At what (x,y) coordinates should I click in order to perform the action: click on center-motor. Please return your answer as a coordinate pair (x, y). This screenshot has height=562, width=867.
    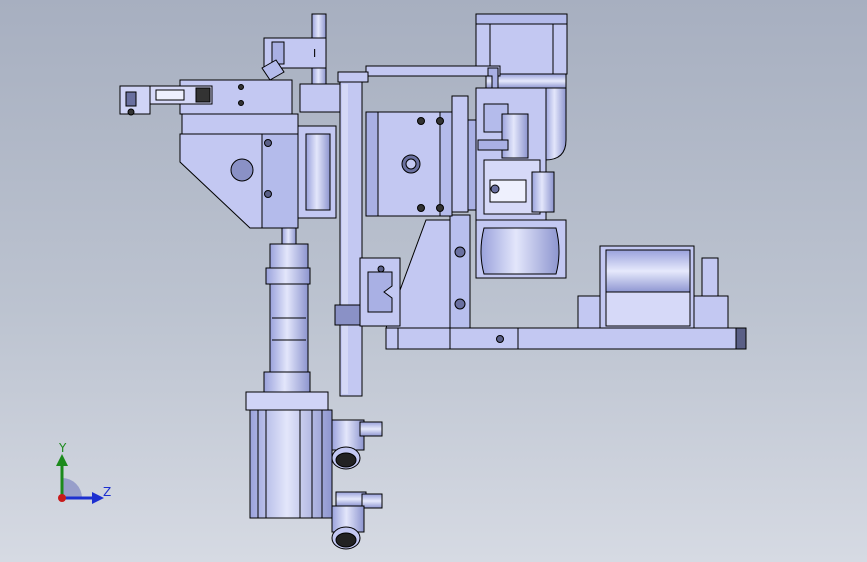
    Looking at the image, I should click on (421, 156).